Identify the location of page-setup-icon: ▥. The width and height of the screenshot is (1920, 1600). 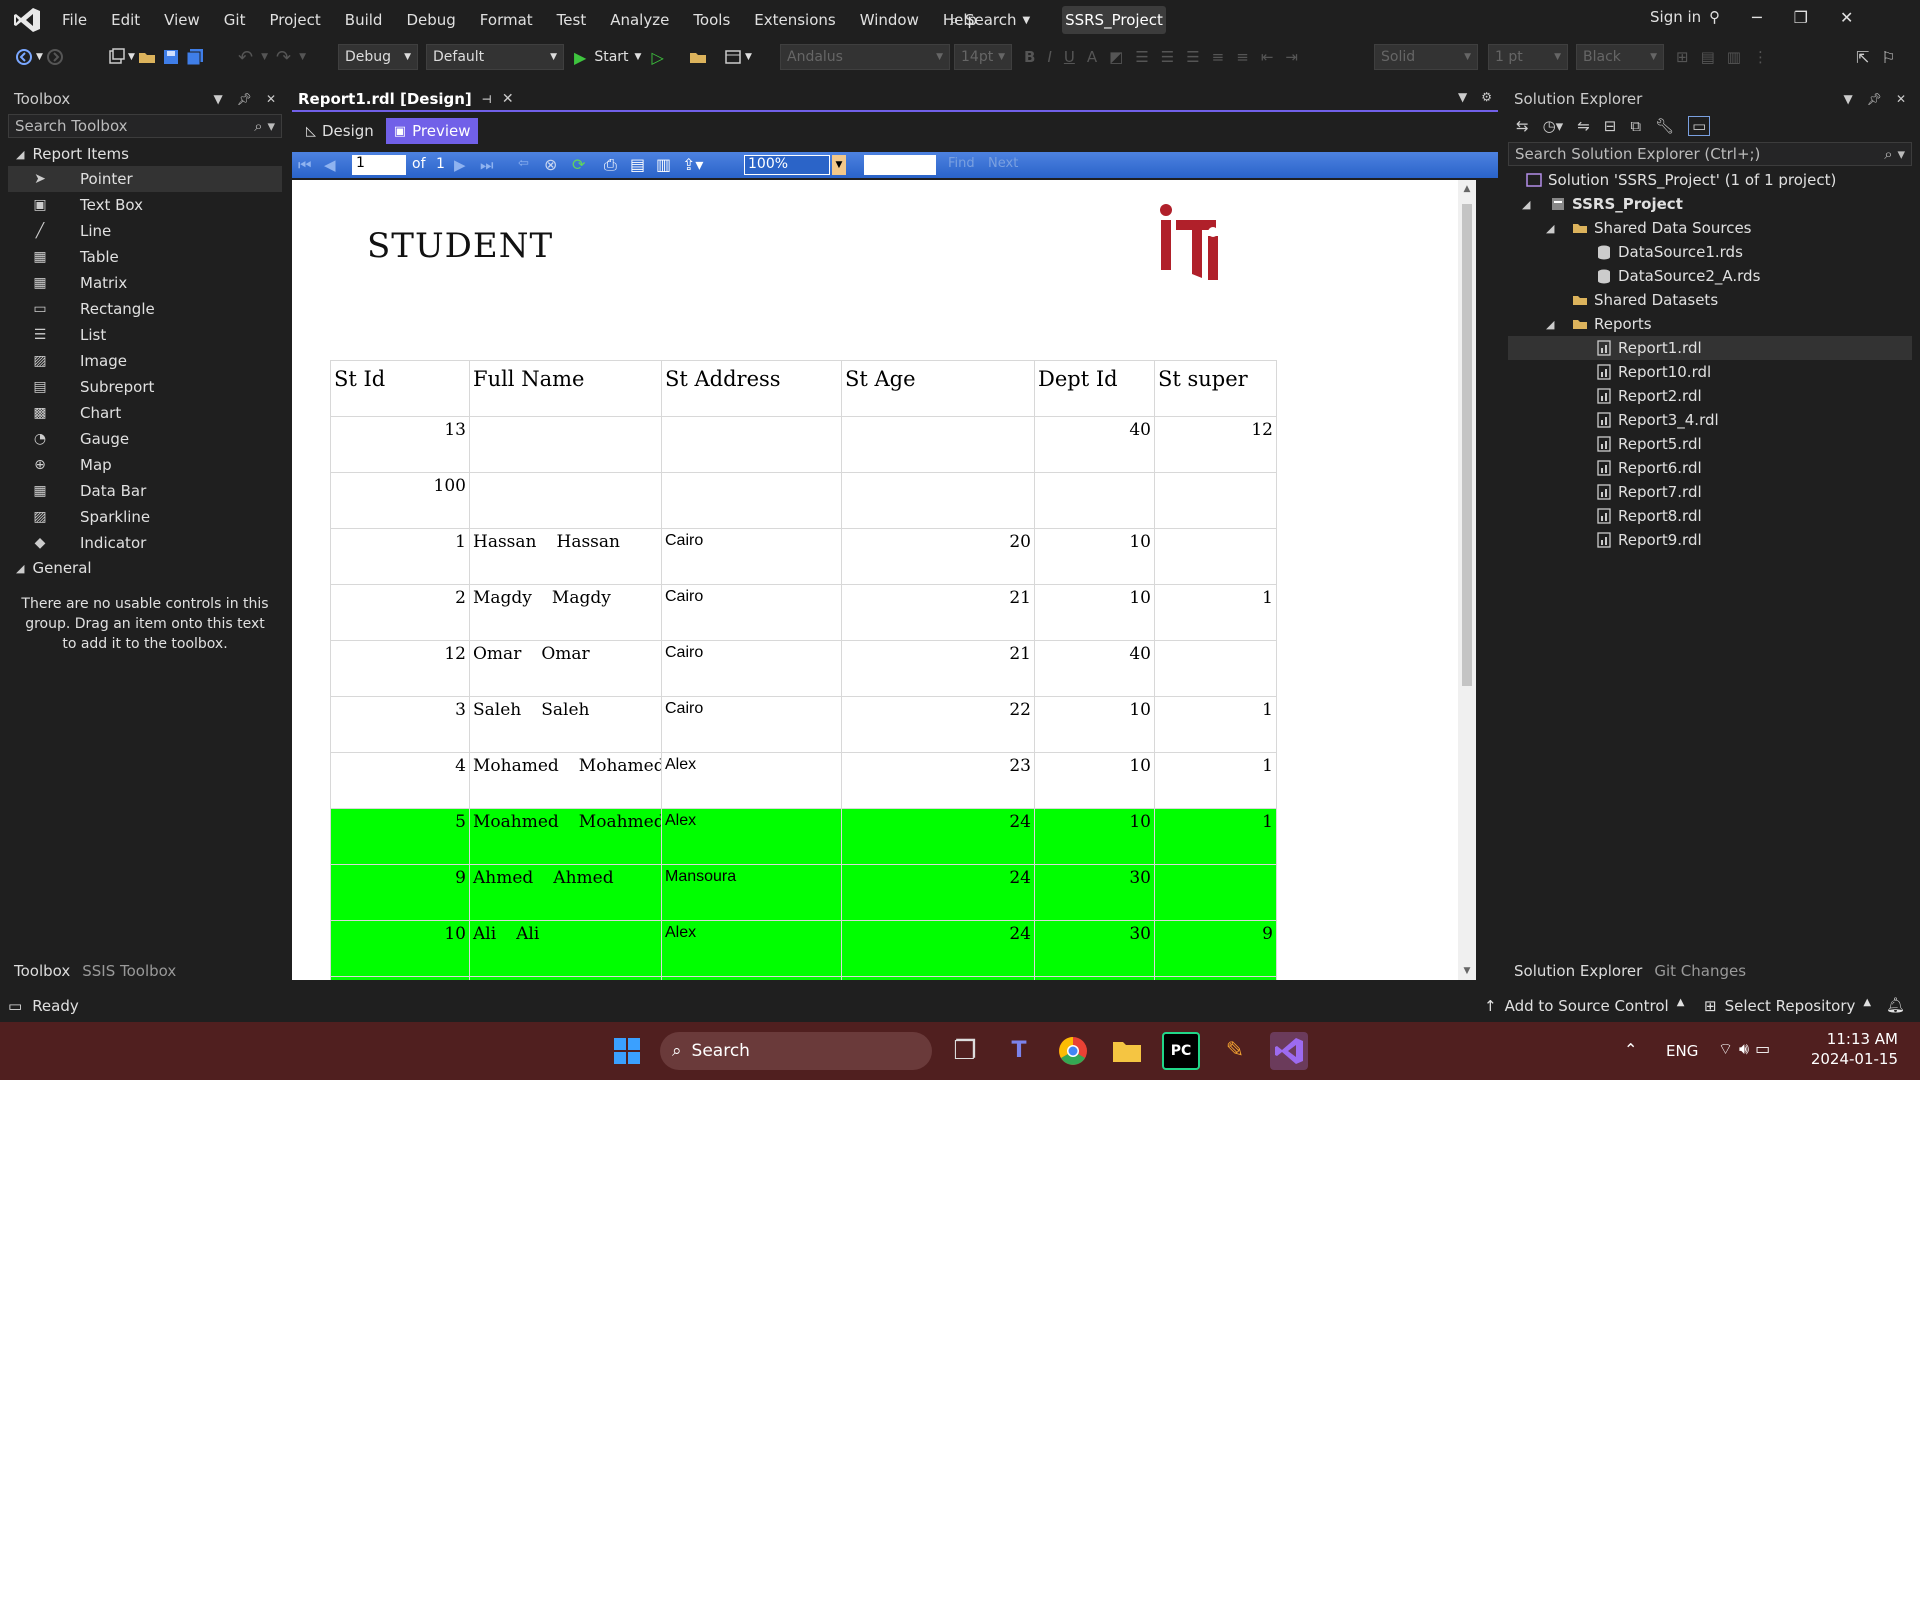
(663, 164).